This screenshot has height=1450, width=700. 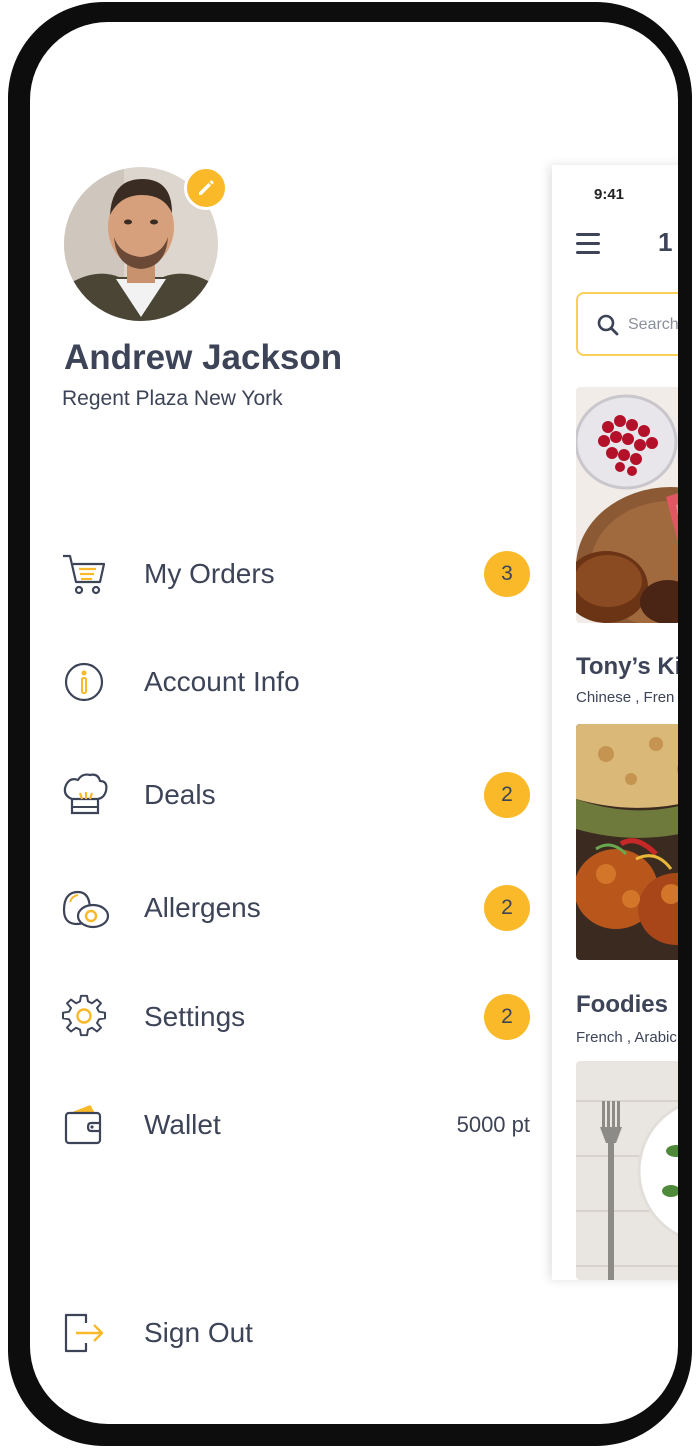 What do you see at coordinates (300, 795) in the screenshot?
I see `menu-item-deals: Deals 2` at bounding box center [300, 795].